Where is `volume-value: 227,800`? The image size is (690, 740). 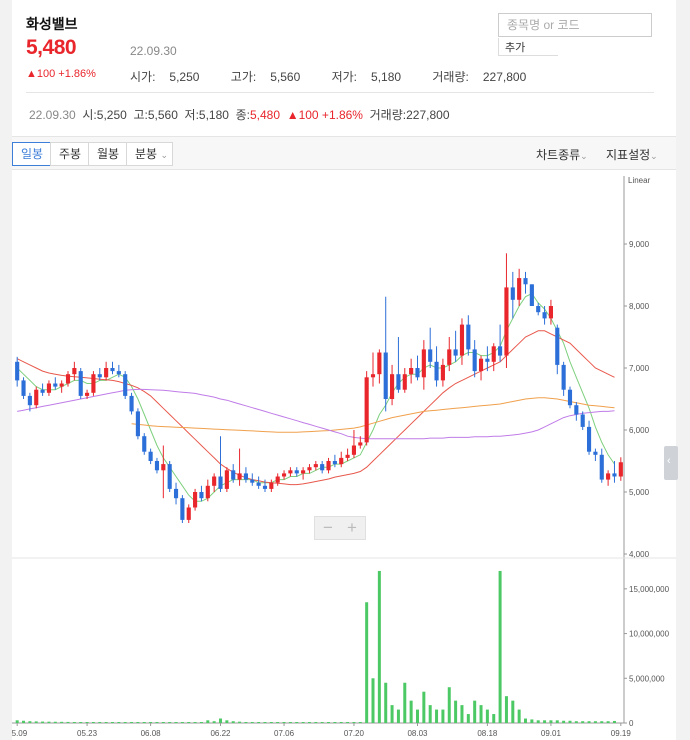 volume-value: 227,800 is located at coordinates (504, 77).